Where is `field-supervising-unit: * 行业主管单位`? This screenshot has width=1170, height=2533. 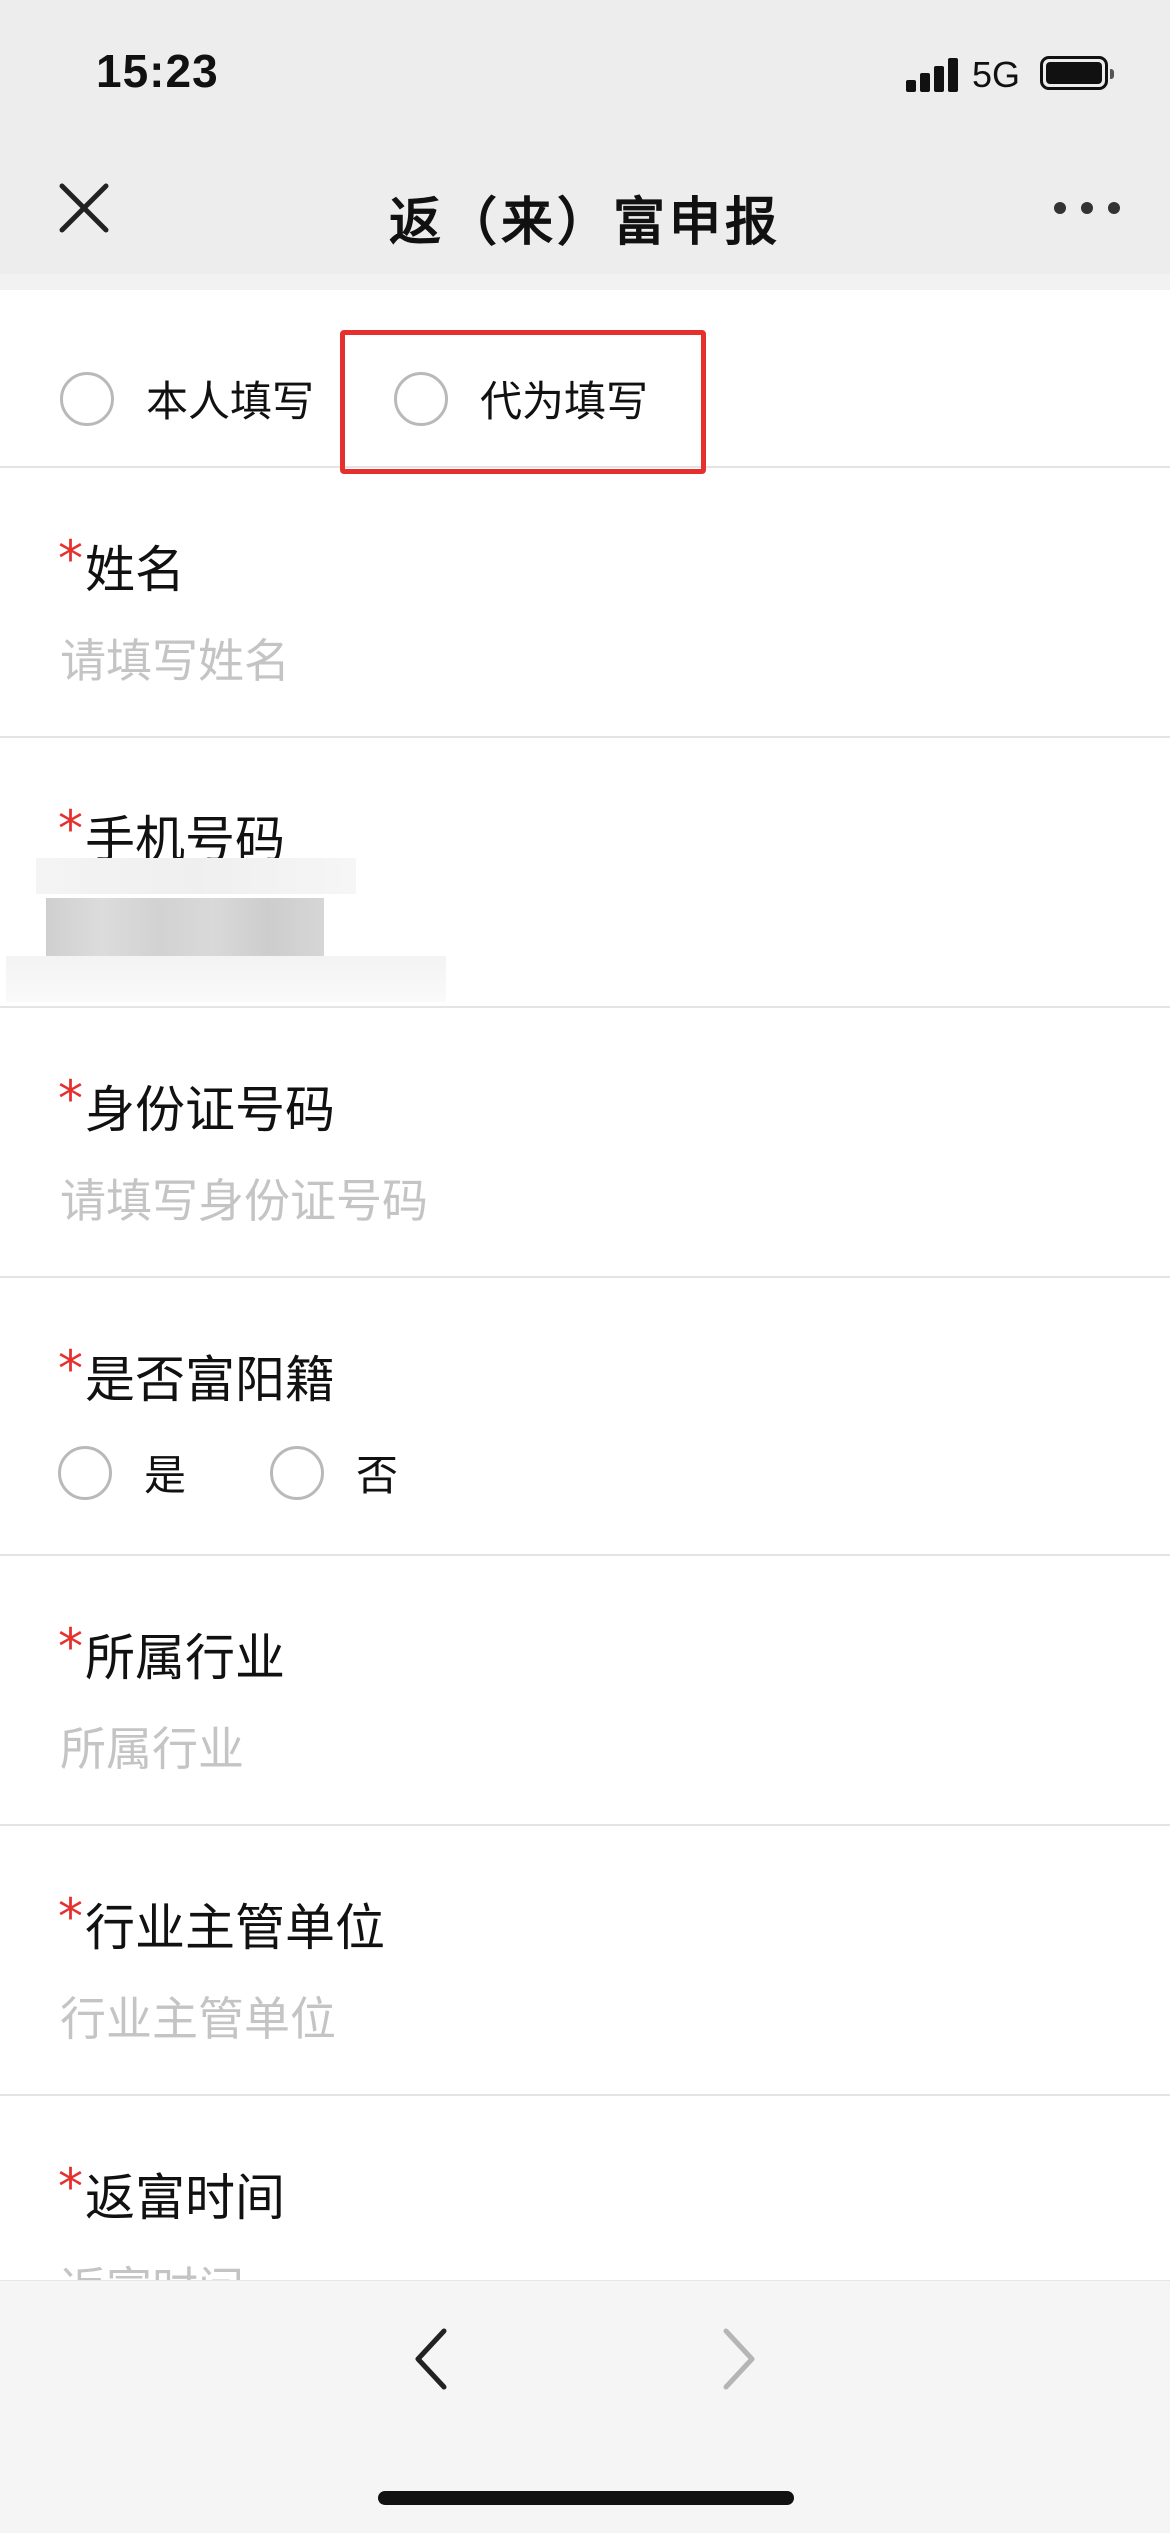
field-supervising-unit: * 行业主管单位 is located at coordinates (585, 1961).